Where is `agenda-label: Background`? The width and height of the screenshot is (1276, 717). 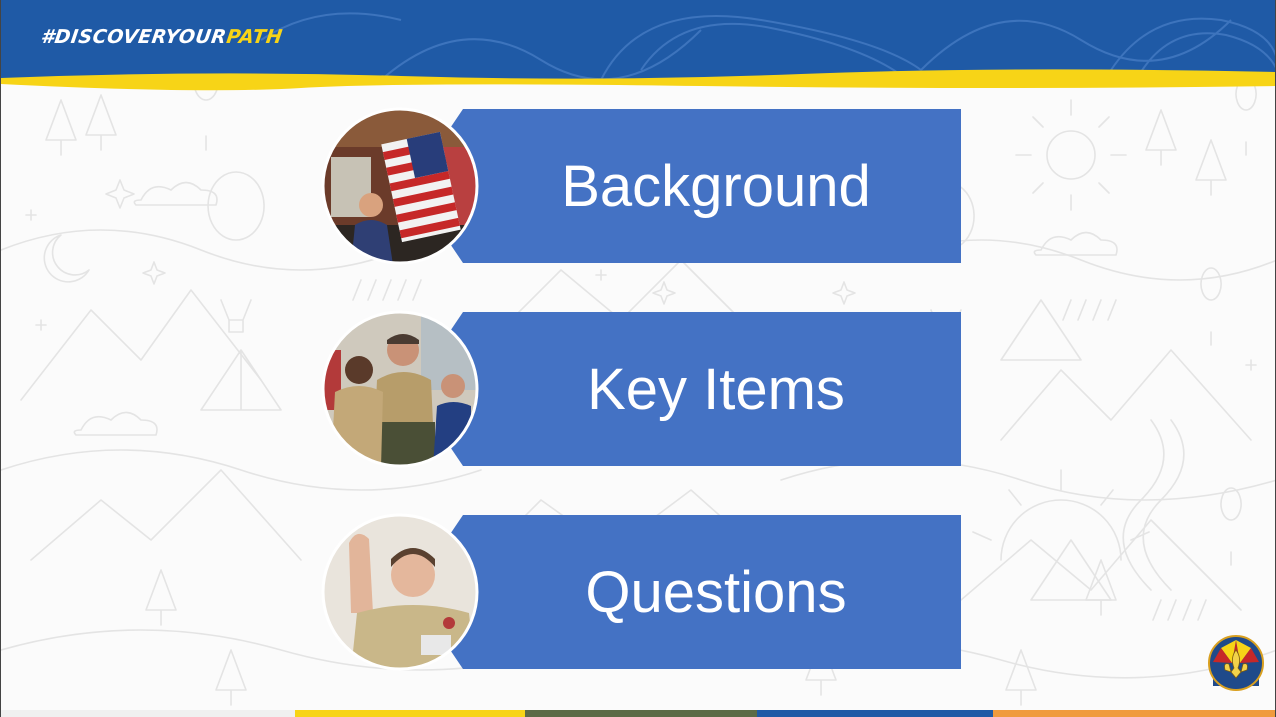
agenda-label: Background is located at coordinates (716, 186).